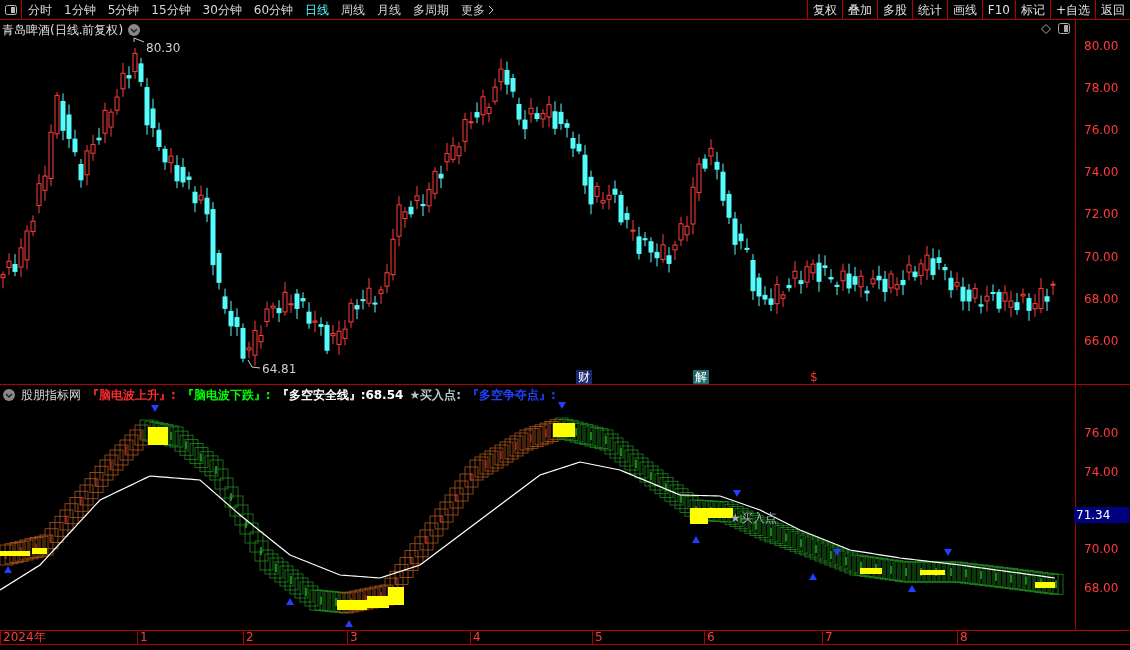 Image resolution: width=1130 pixels, height=650 pixels. Describe the element at coordinates (80, 9) in the screenshot. I see `period-tab: 1分钟` at that location.